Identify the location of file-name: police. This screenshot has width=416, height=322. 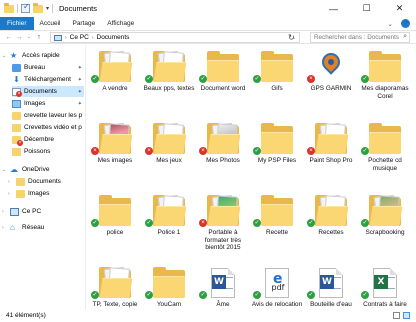
(115, 232).